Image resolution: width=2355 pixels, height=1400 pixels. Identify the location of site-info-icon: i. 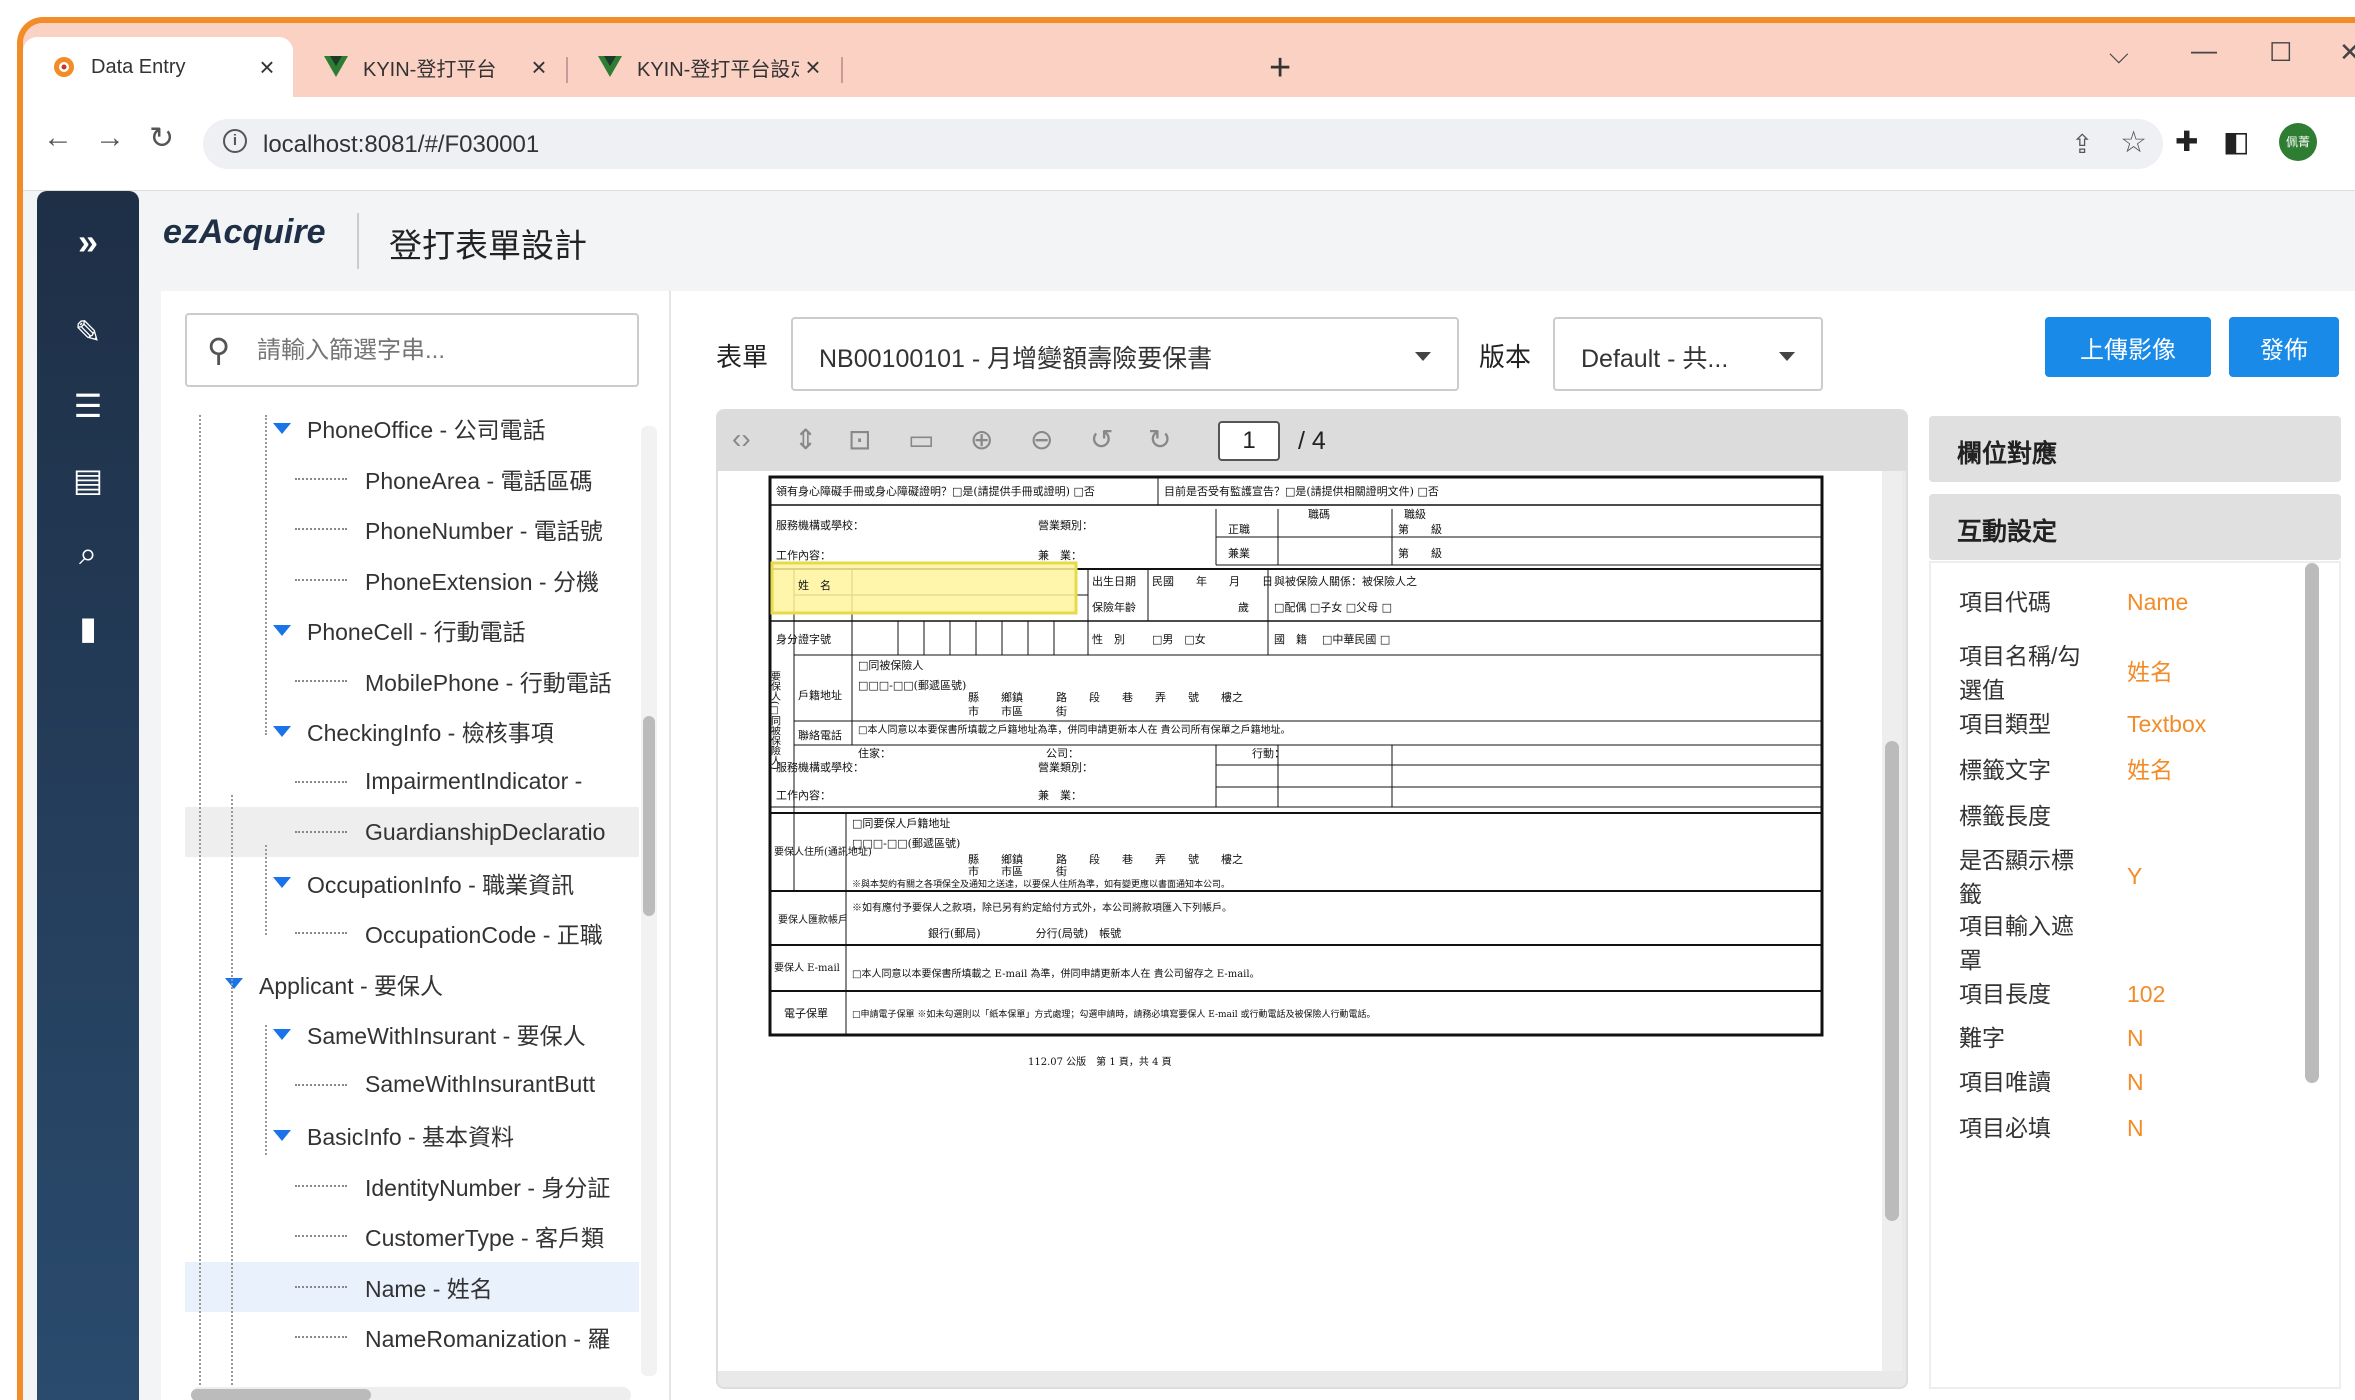
(235, 141).